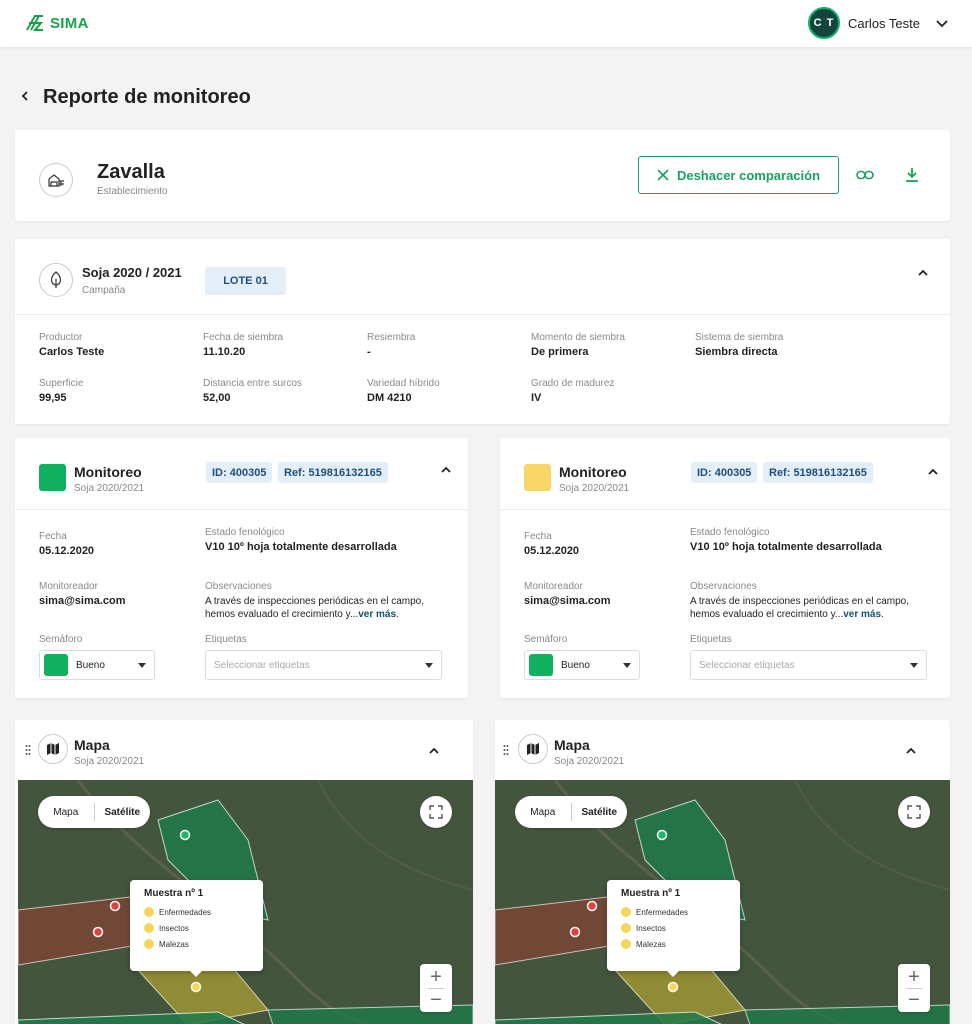 The width and height of the screenshot is (972, 1024). What do you see at coordinates (252, 391) in the screenshot?
I see `field-distancia-surcos: Distancia entre surcos 52,00` at bounding box center [252, 391].